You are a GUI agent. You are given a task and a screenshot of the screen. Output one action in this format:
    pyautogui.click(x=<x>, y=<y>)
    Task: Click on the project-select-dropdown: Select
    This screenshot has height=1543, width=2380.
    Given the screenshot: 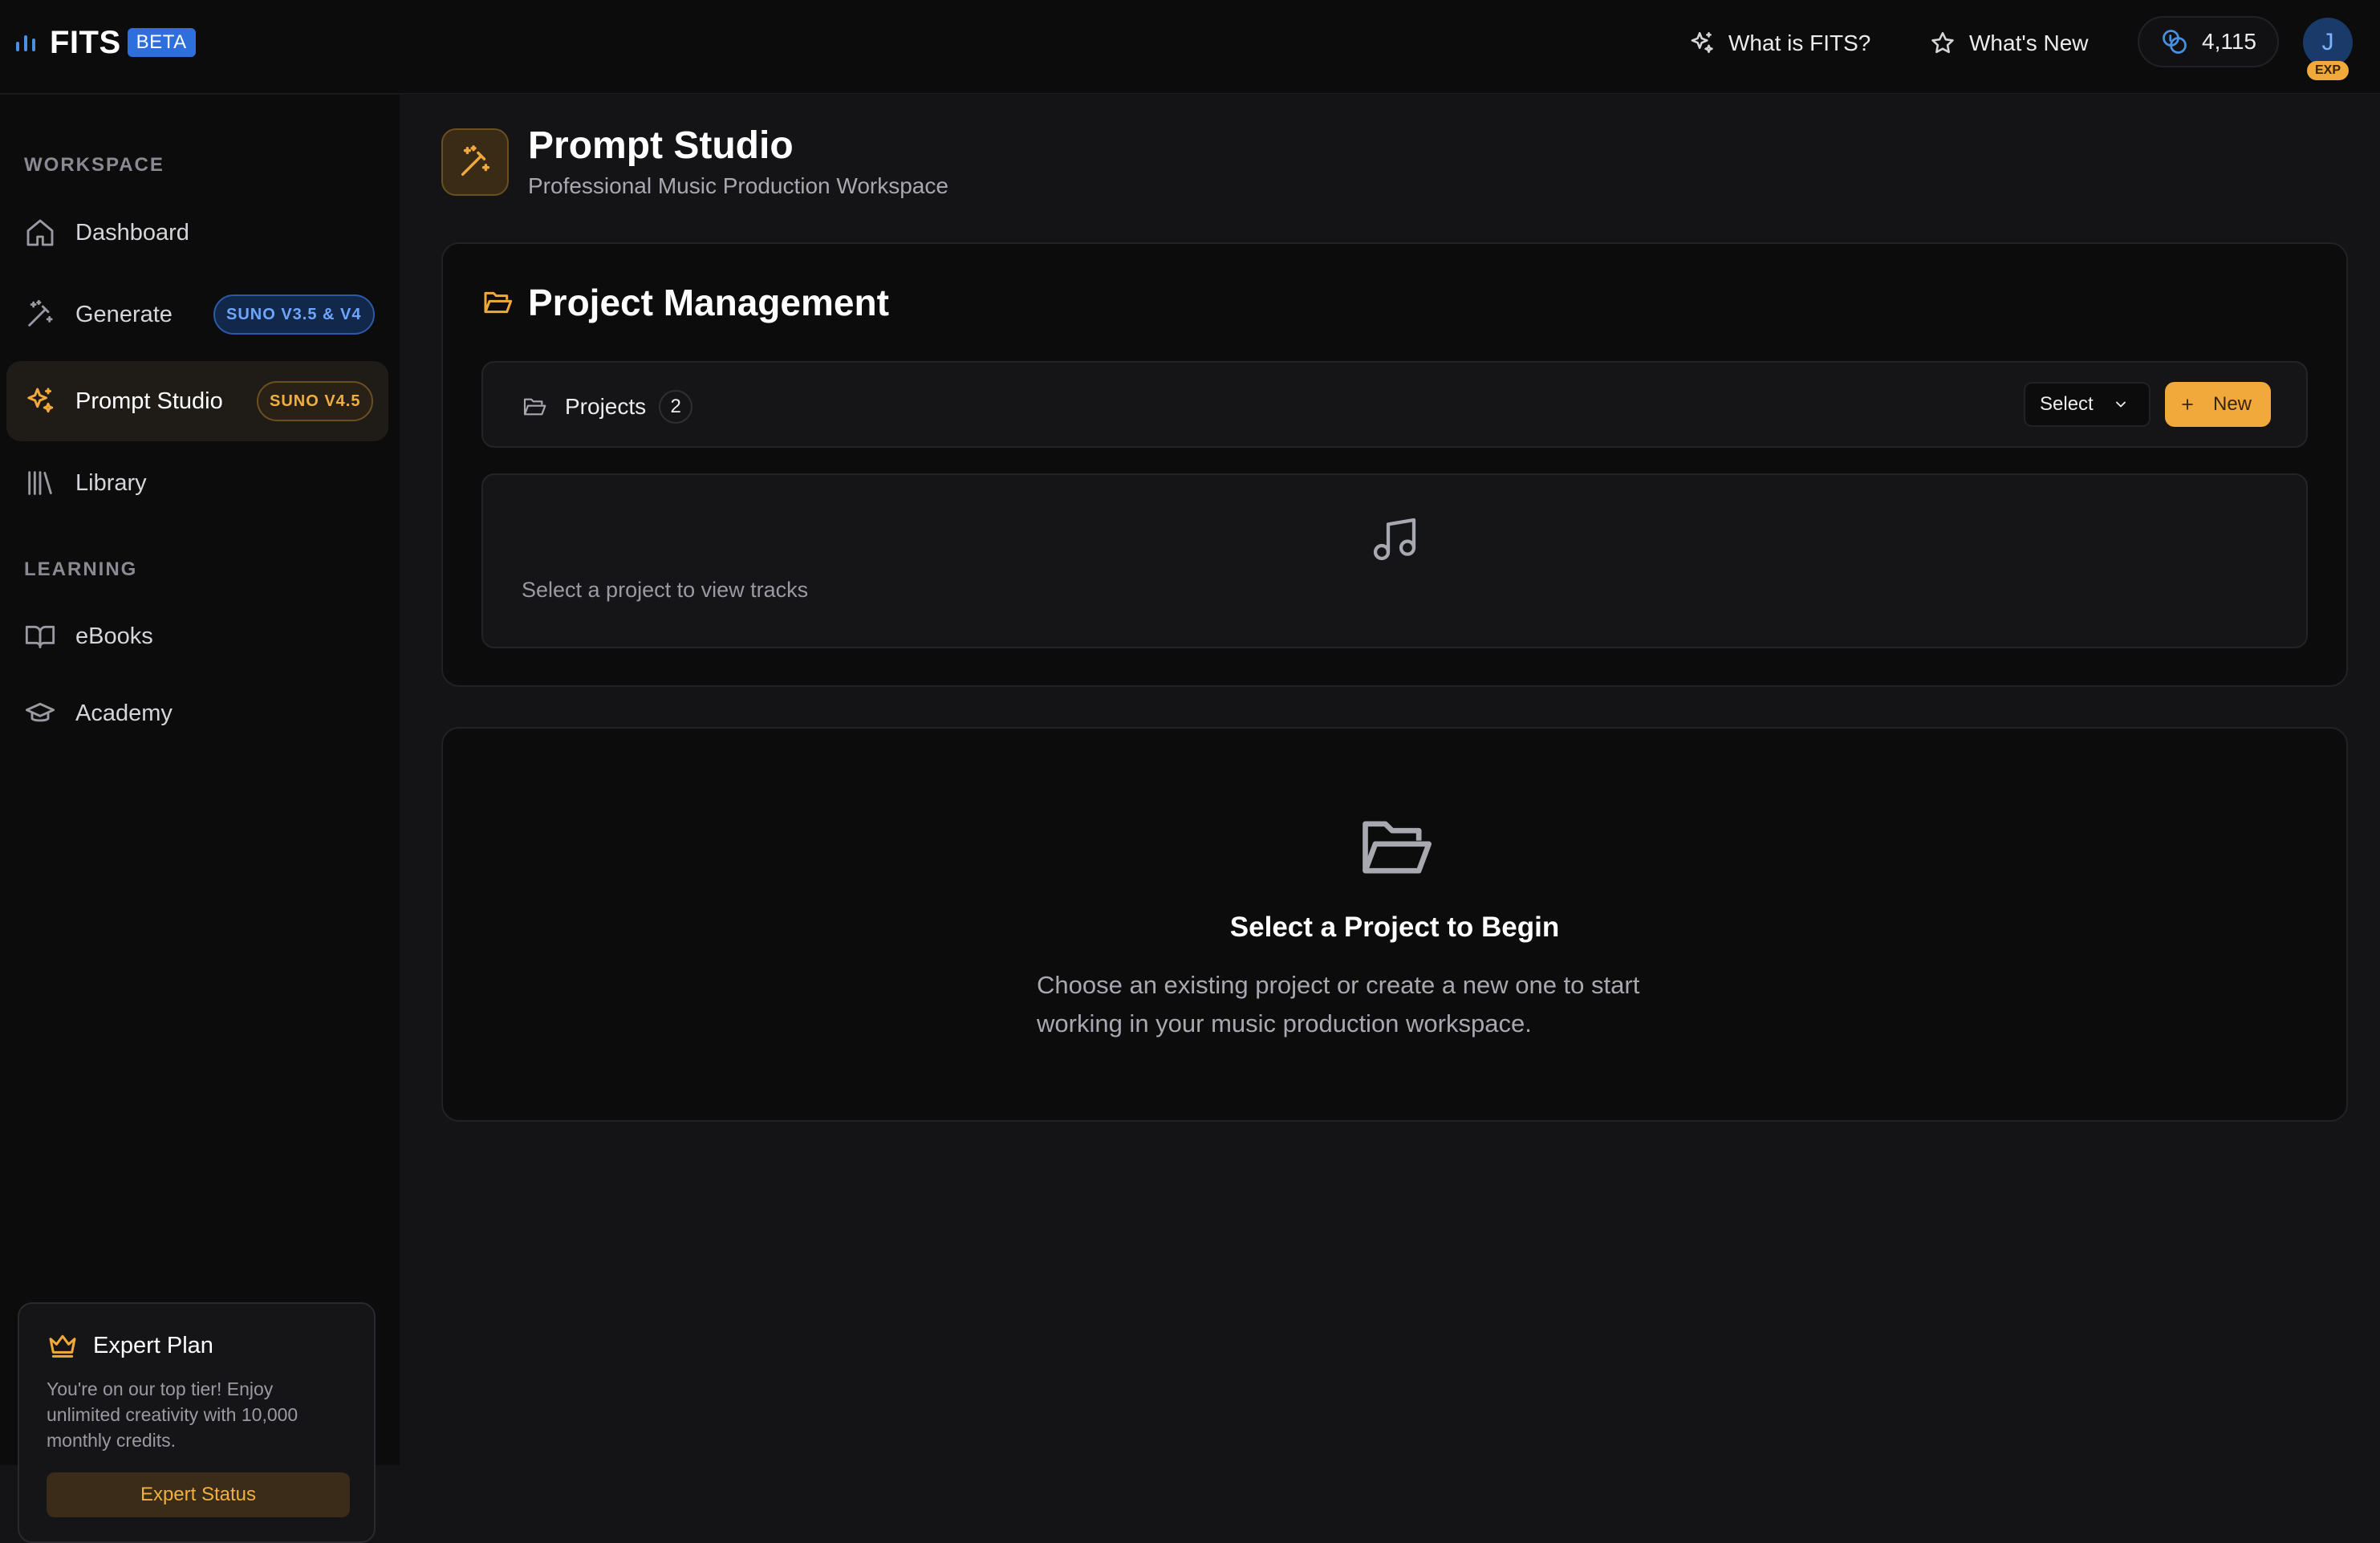 What is the action you would take?
    pyautogui.click(x=2087, y=404)
    